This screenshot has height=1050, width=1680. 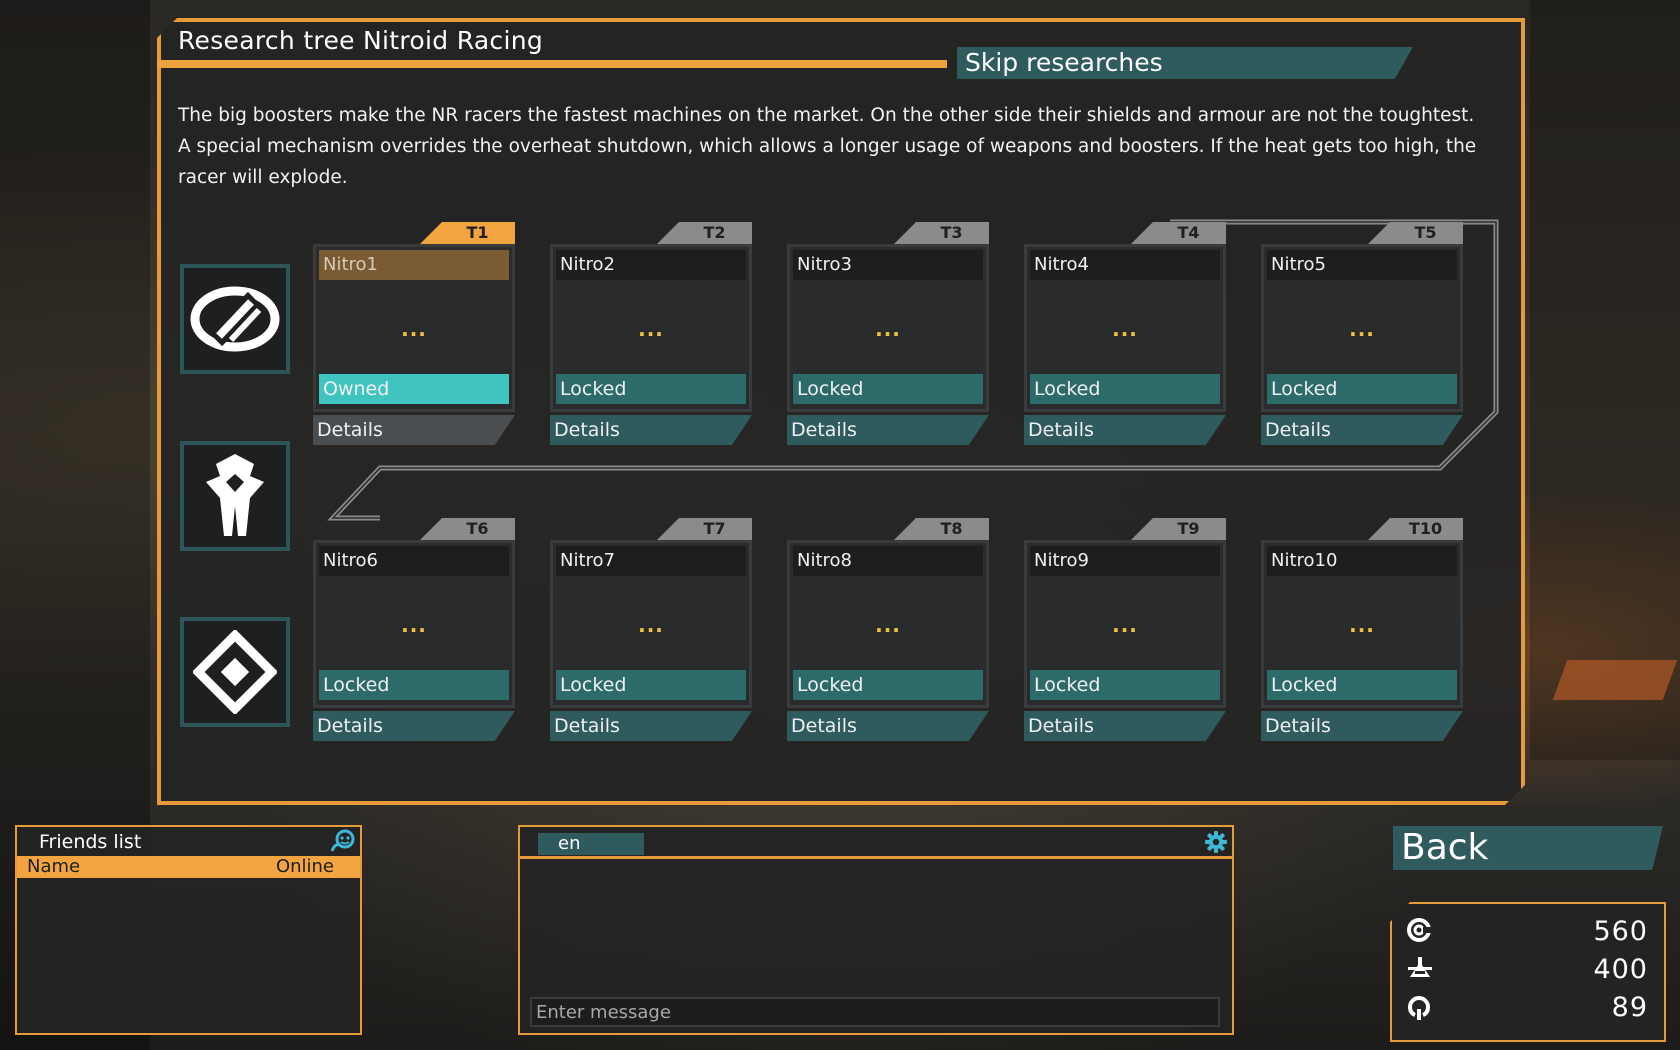 I want to click on tokens-value: 89, so click(x=1629, y=1007).